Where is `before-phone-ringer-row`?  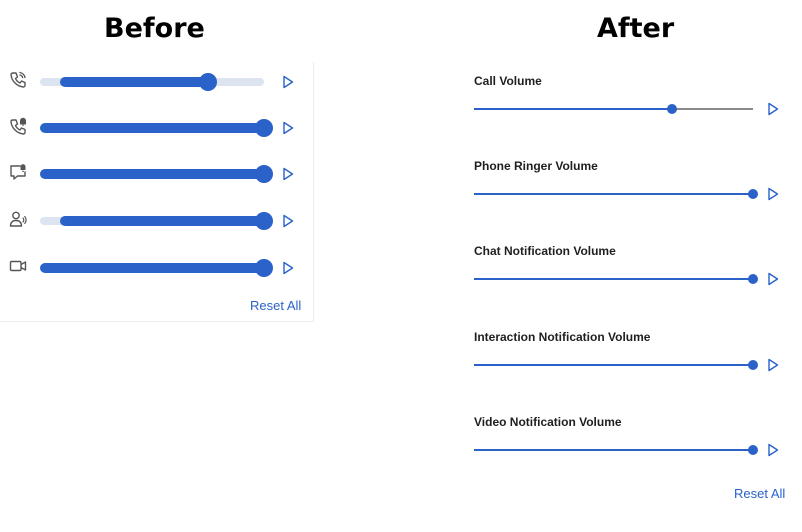
before-phone-ringer-row is located at coordinates (156, 127).